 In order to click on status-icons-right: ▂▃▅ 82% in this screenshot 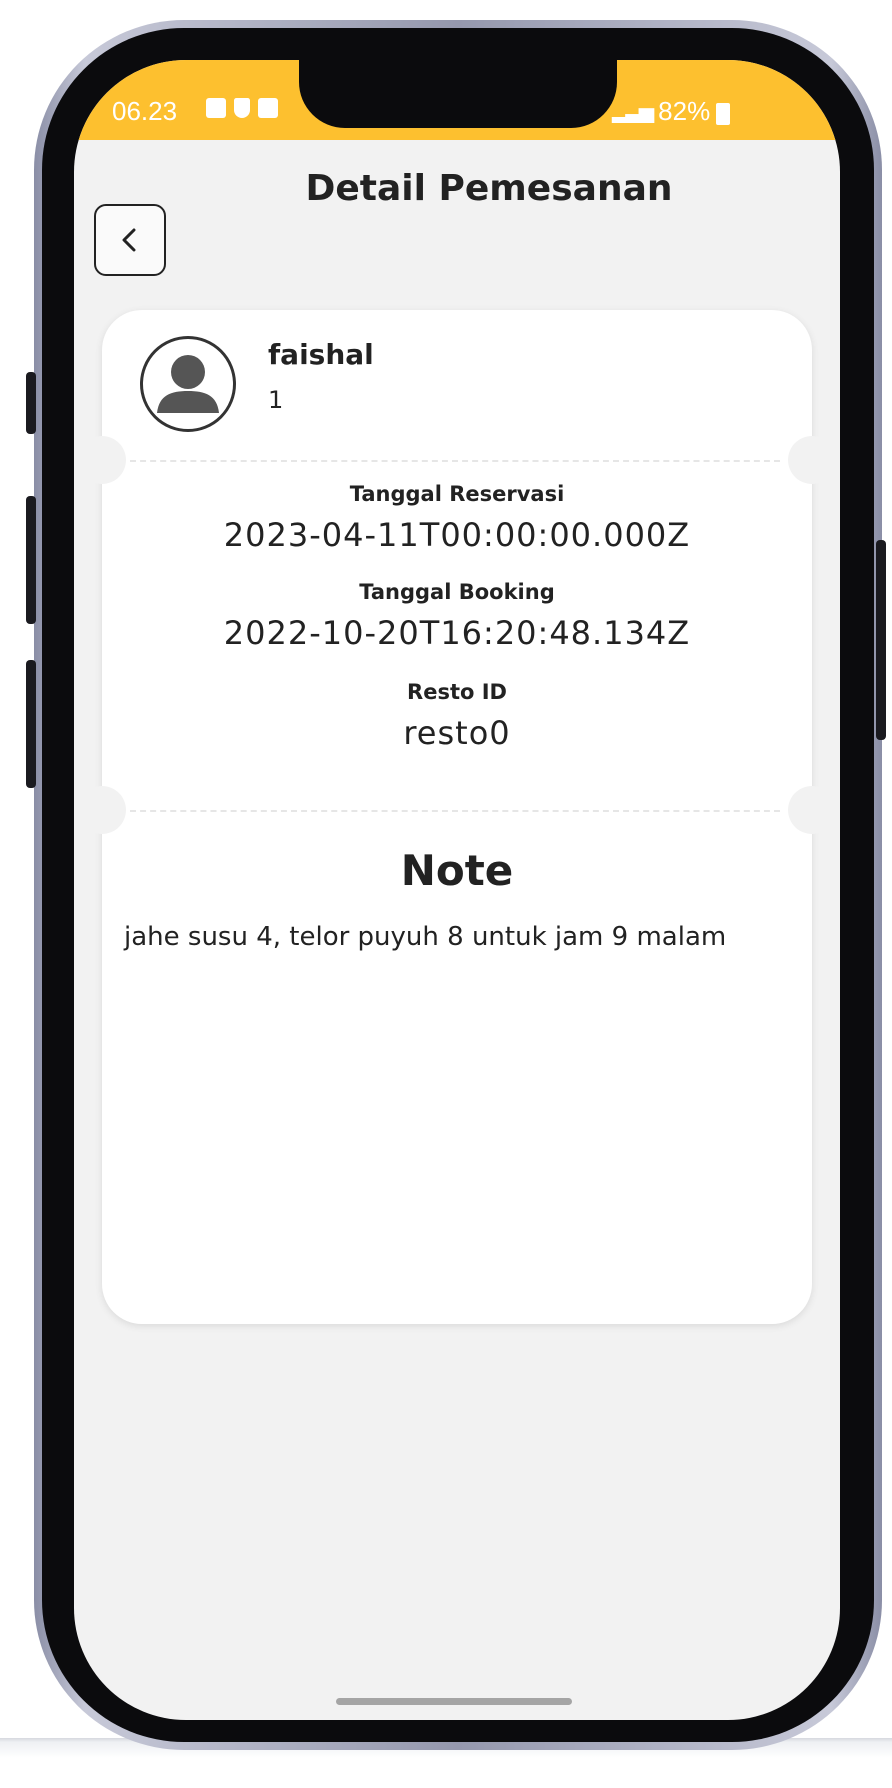, I will do `click(671, 111)`.